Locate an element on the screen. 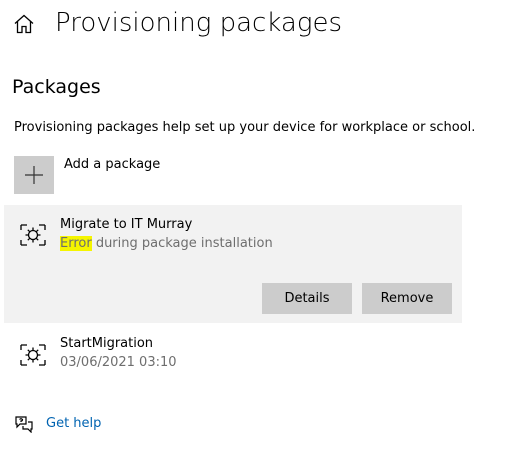  get-help-link: Get help is located at coordinates (73, 424).